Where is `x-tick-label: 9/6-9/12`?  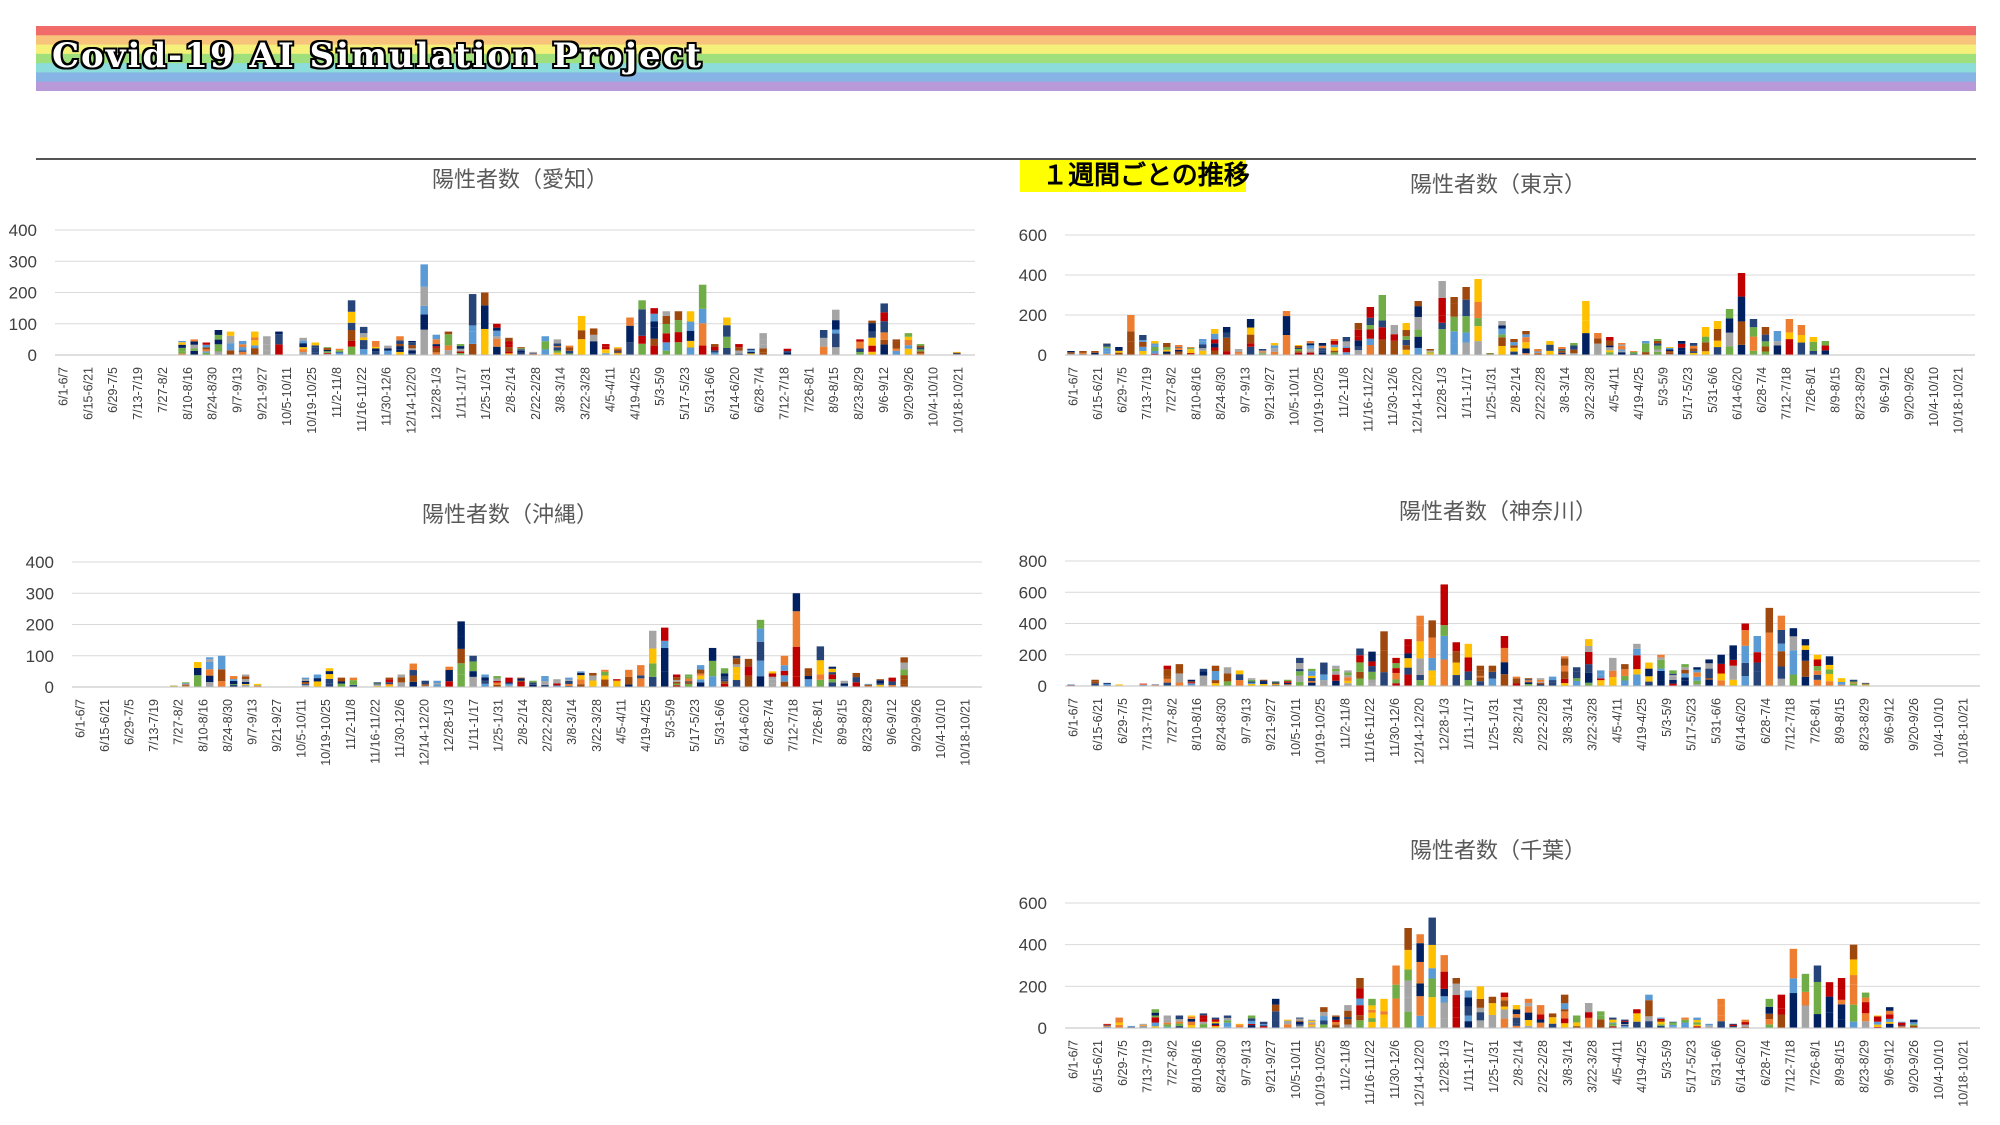
x-tick-label: 9/6-9/12 is located at coordinates (1889, 1063).